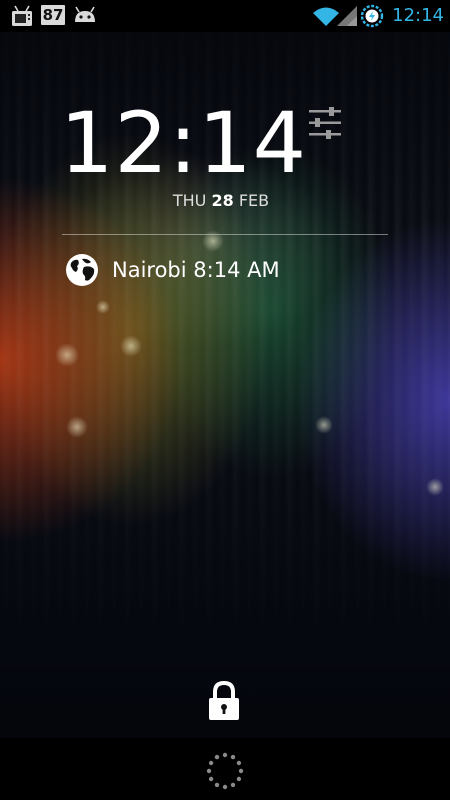 This screenshot has height=800, width=450. What do you see at coordinates (224, 701) in the screenshot?
I see `lock-icon` at bounding box center [224, 701].